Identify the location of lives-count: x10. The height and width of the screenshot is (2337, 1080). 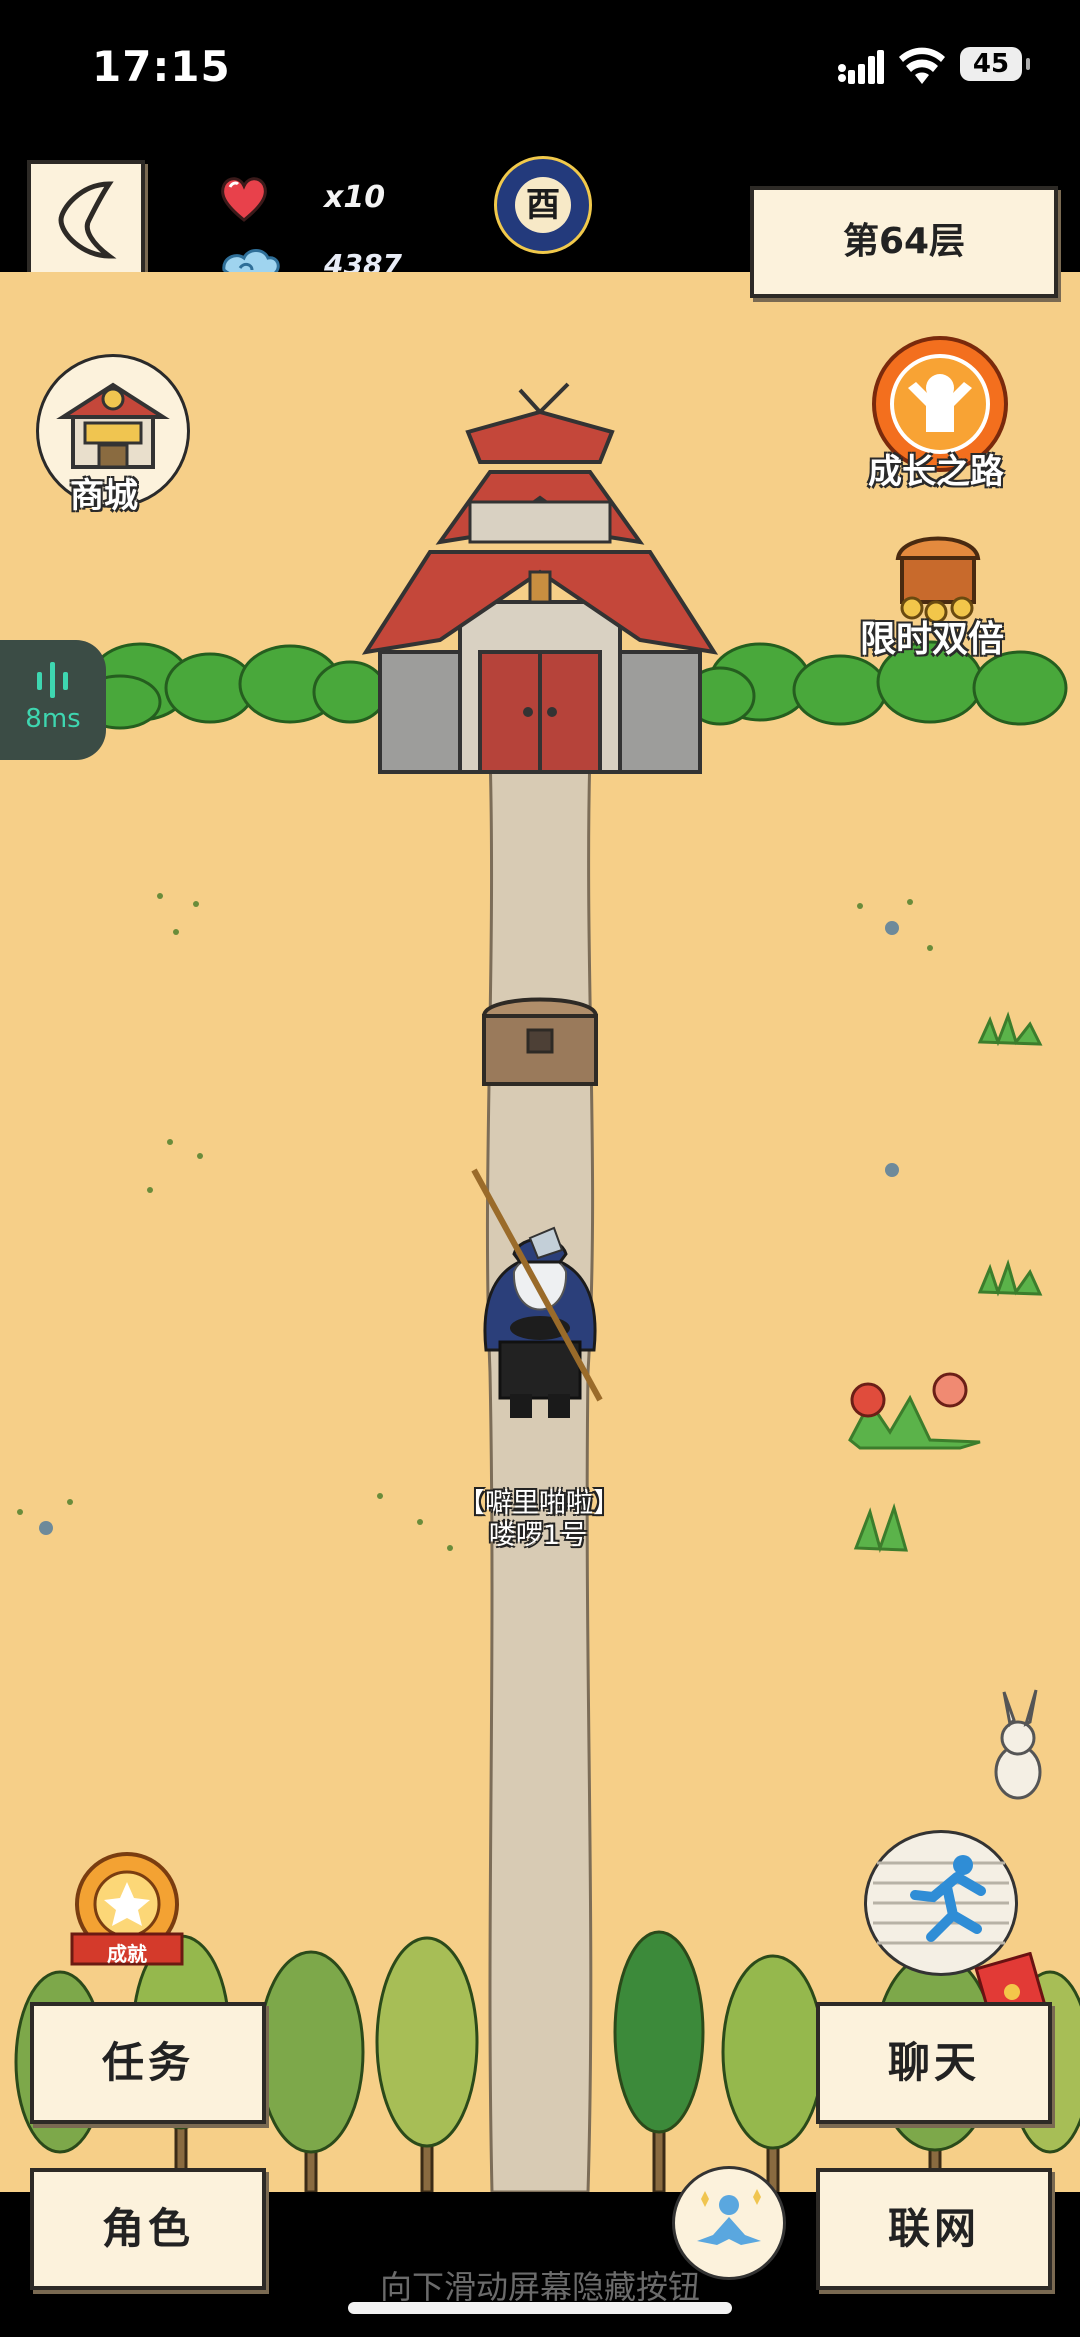
(355, 197).